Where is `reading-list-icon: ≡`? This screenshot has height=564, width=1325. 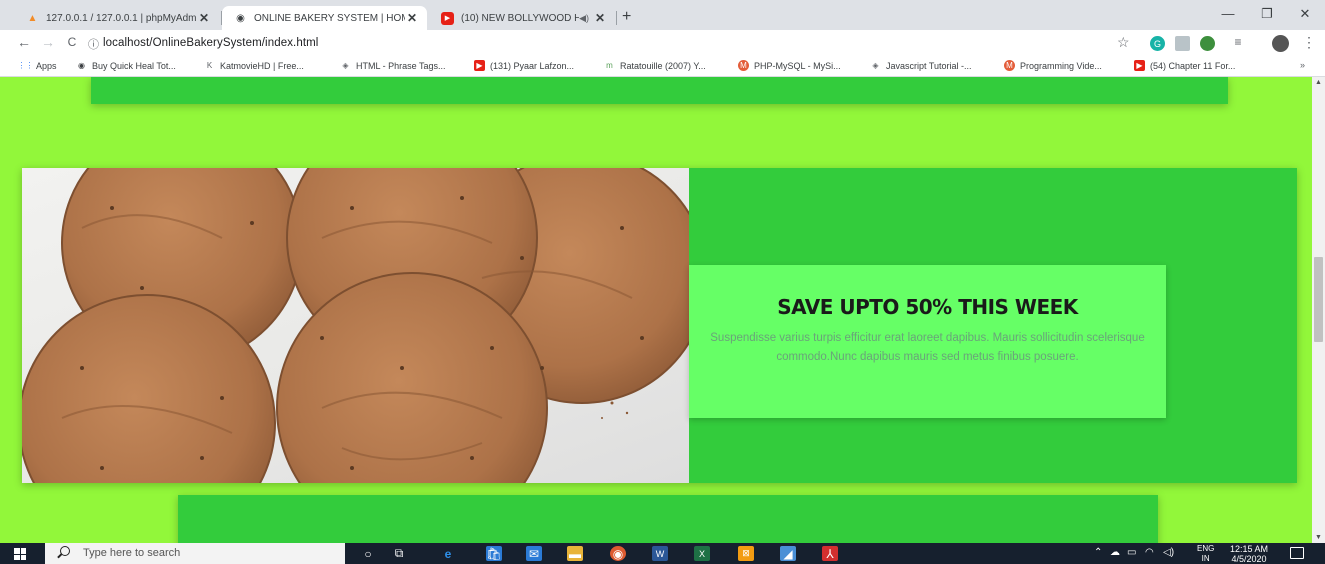 reading-list-icon: ≡ is located at coordinates (1238, 42).